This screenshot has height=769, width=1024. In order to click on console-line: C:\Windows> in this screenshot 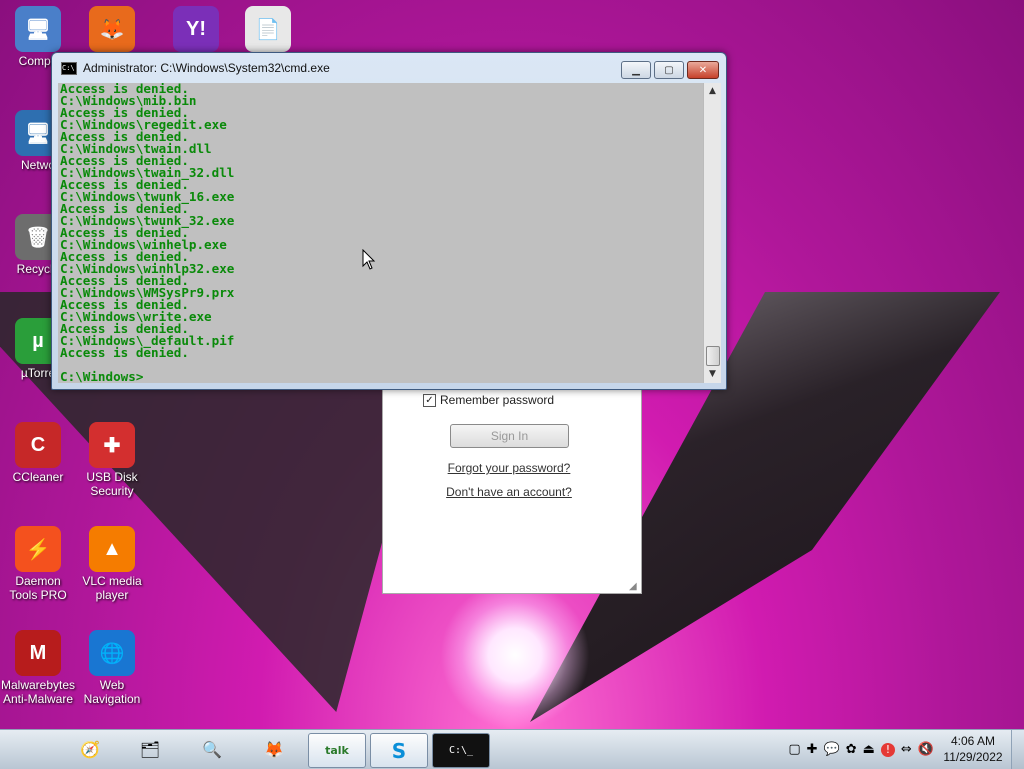, I will do `click(102, 376)`.